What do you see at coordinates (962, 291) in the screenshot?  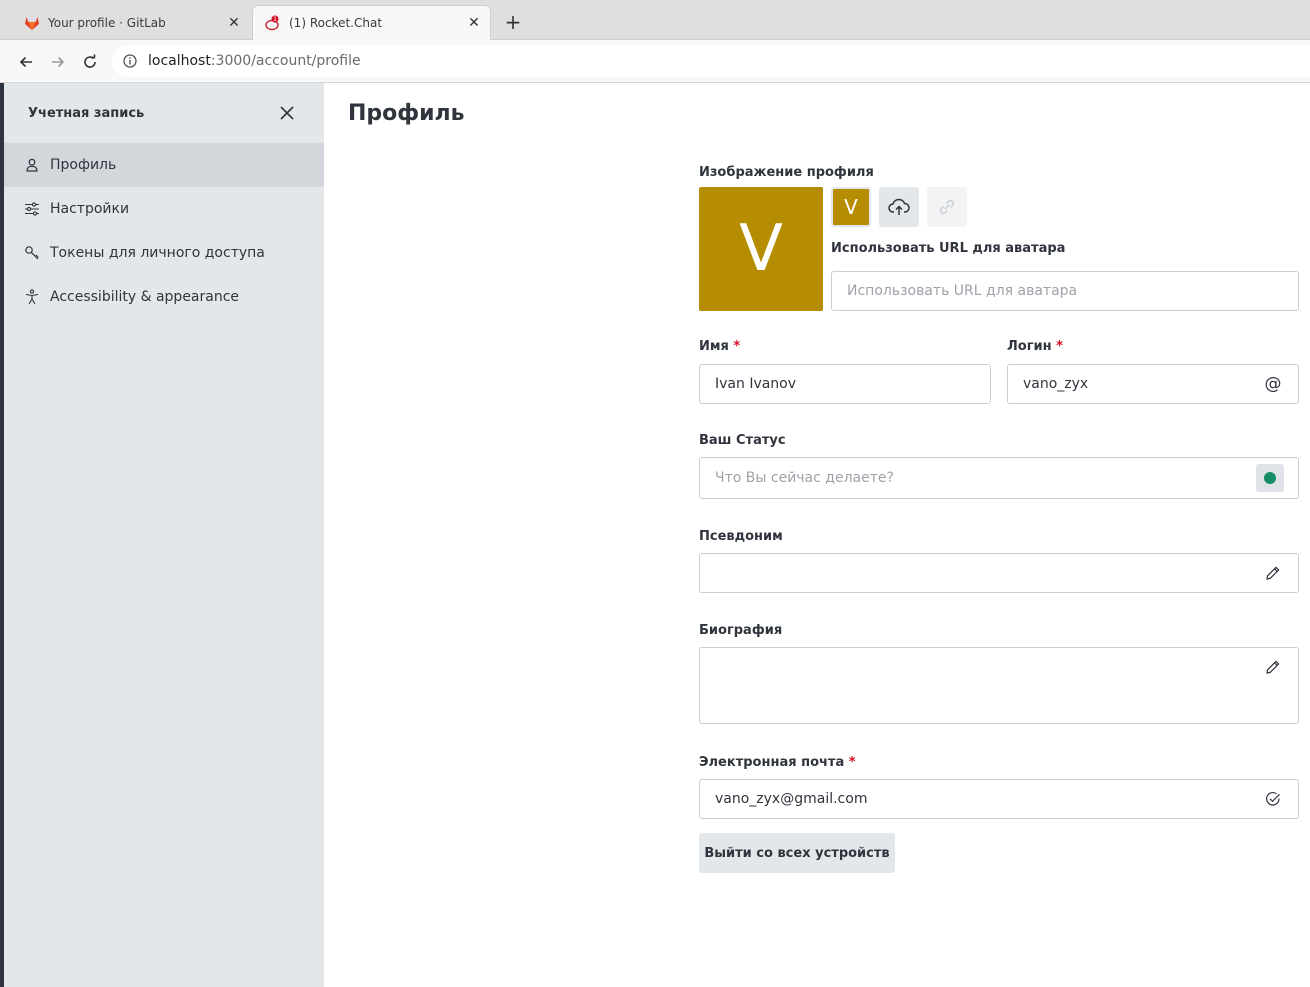 I see `avatar-url-placeholder: Использовать URL для аватара` at bounding box center [962, 291].